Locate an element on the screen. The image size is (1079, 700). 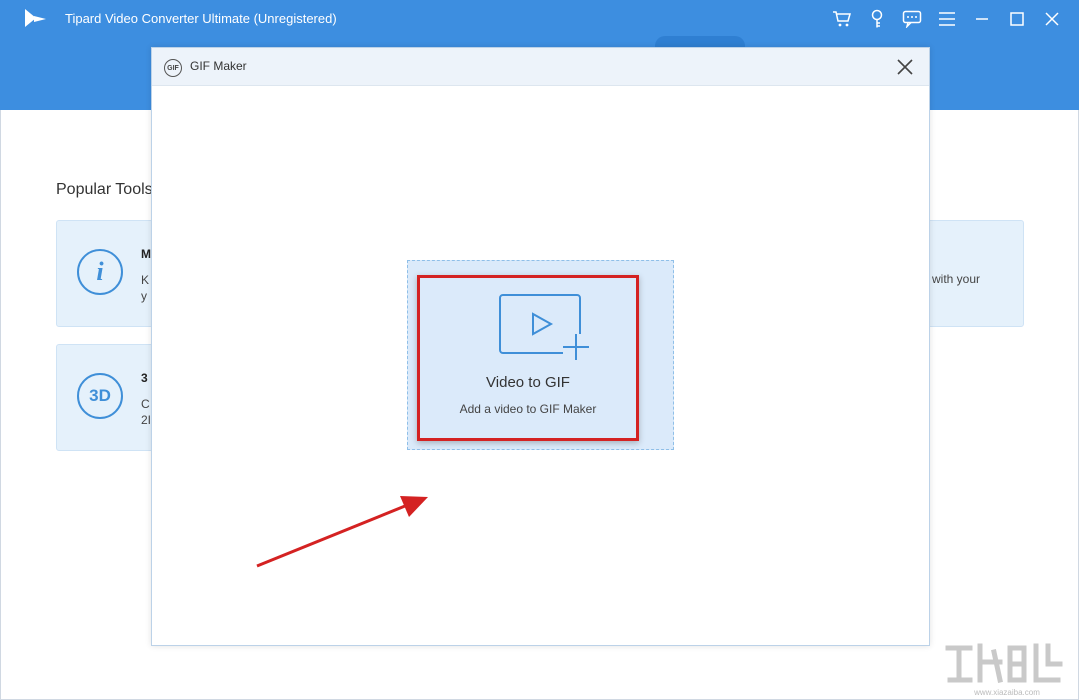
feedback-icon is located at coordinates (912, 19).